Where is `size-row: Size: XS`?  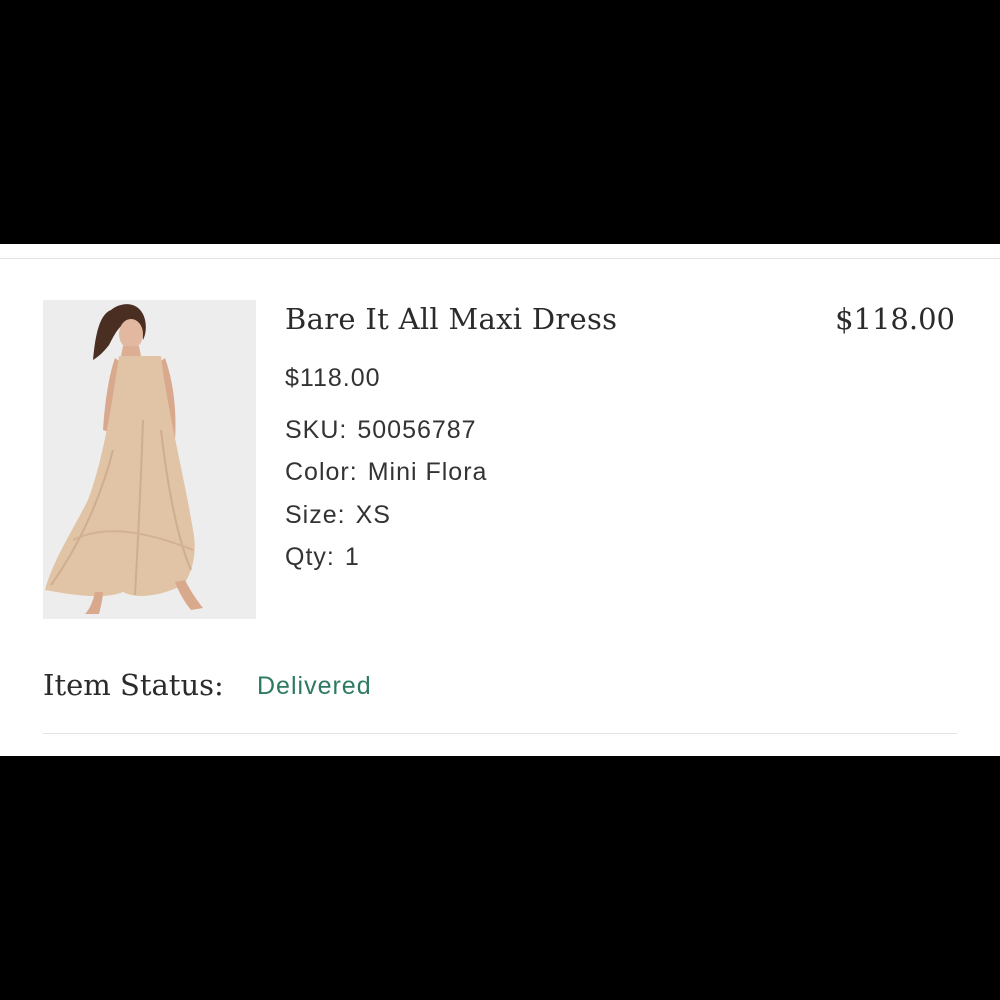
size-row: Size: XS is located at coordinates (338, 515).